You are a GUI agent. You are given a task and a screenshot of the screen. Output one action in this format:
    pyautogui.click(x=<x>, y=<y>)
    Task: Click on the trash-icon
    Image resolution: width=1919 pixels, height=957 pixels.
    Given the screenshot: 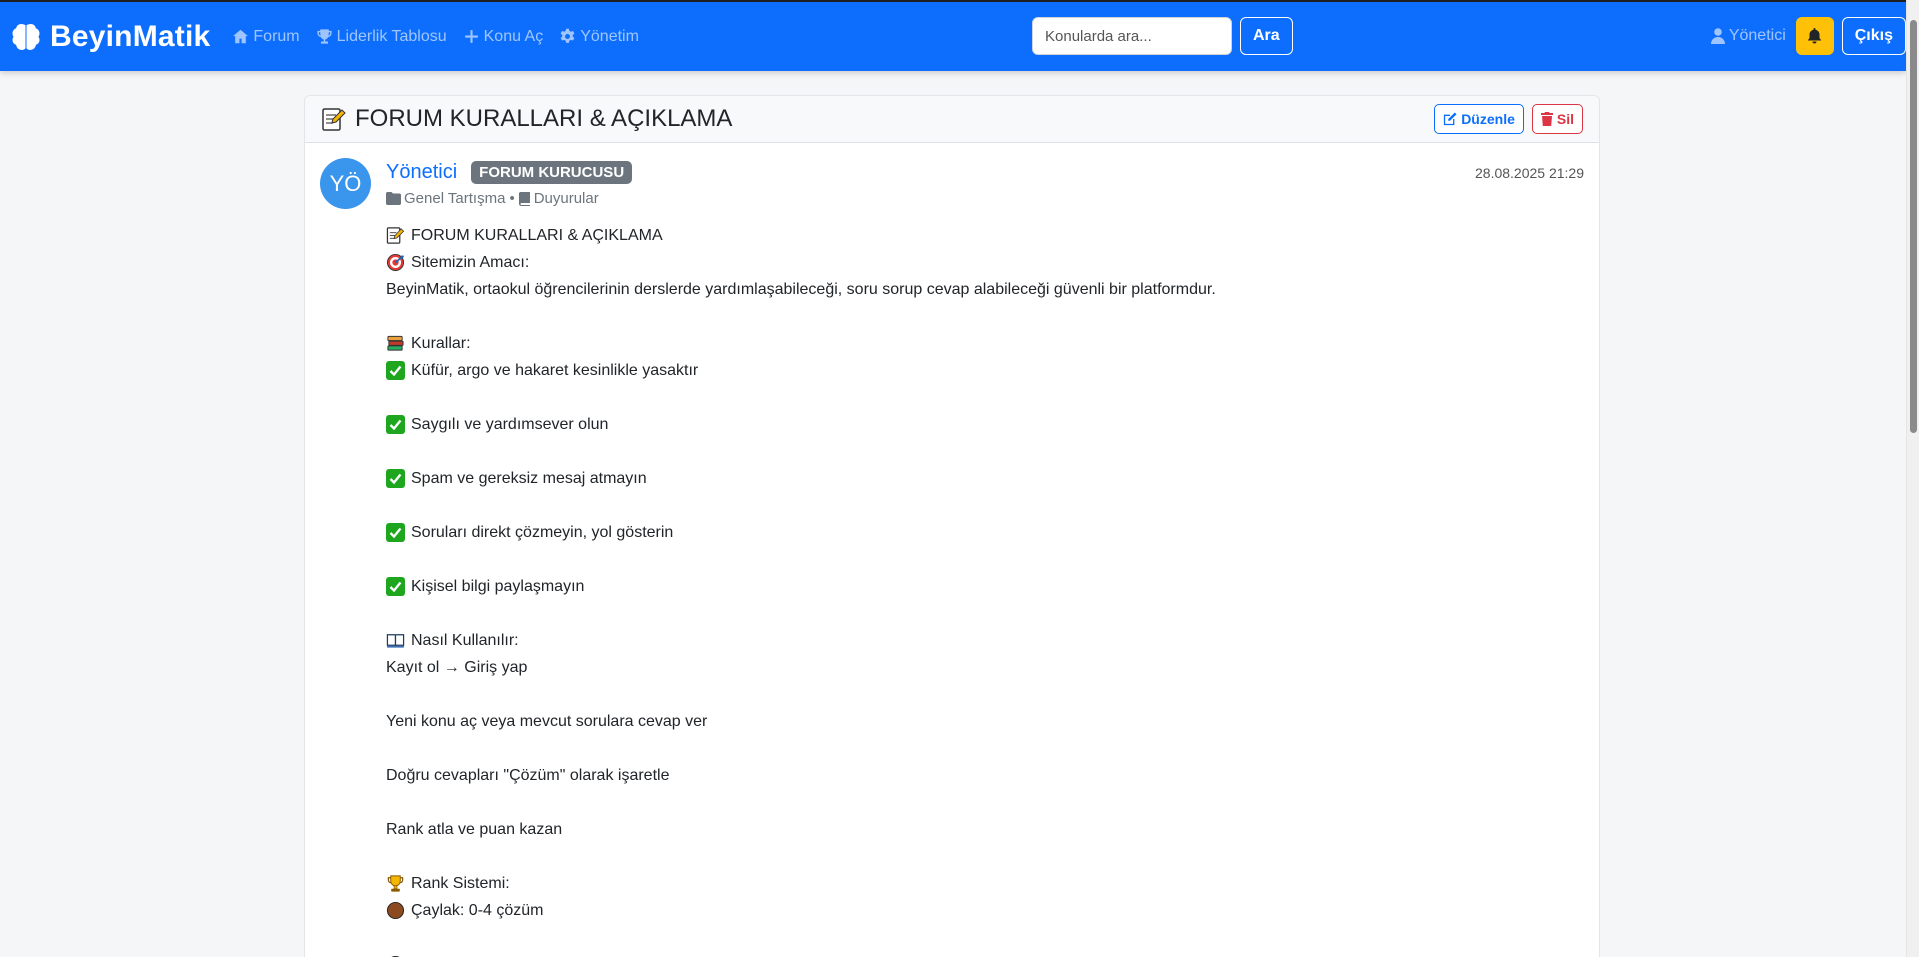 What is the action you would take?
    pyautogui.click(x=1546, y=119)
    